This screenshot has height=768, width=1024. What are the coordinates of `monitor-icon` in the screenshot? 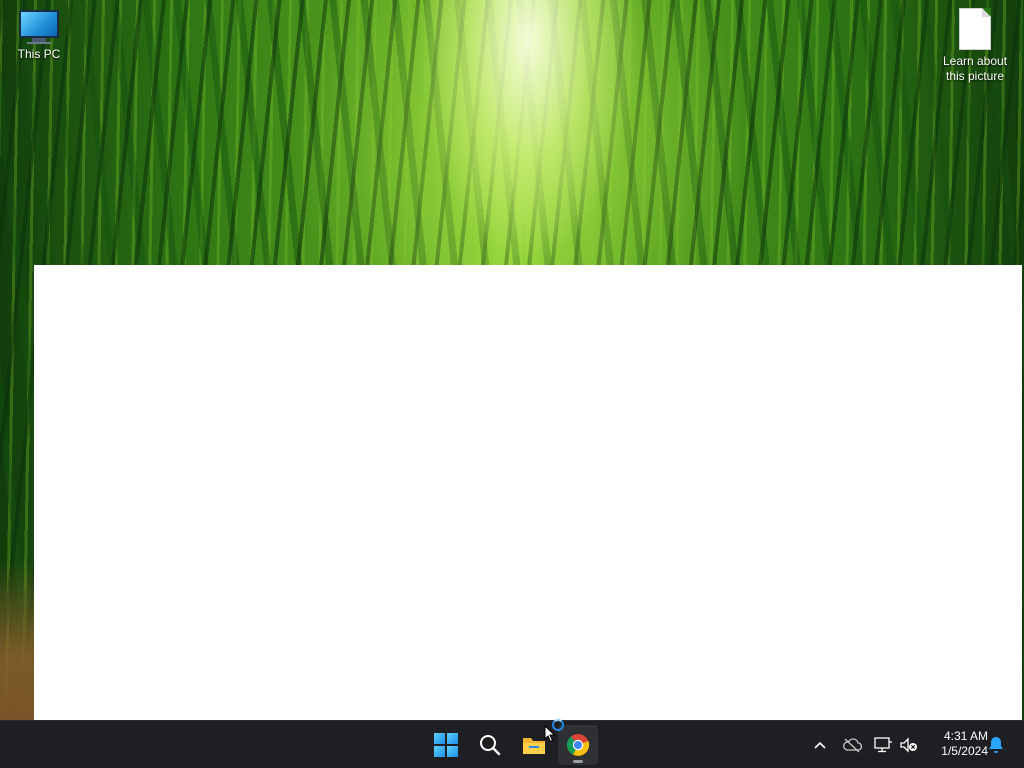 It's located at (39, 27).